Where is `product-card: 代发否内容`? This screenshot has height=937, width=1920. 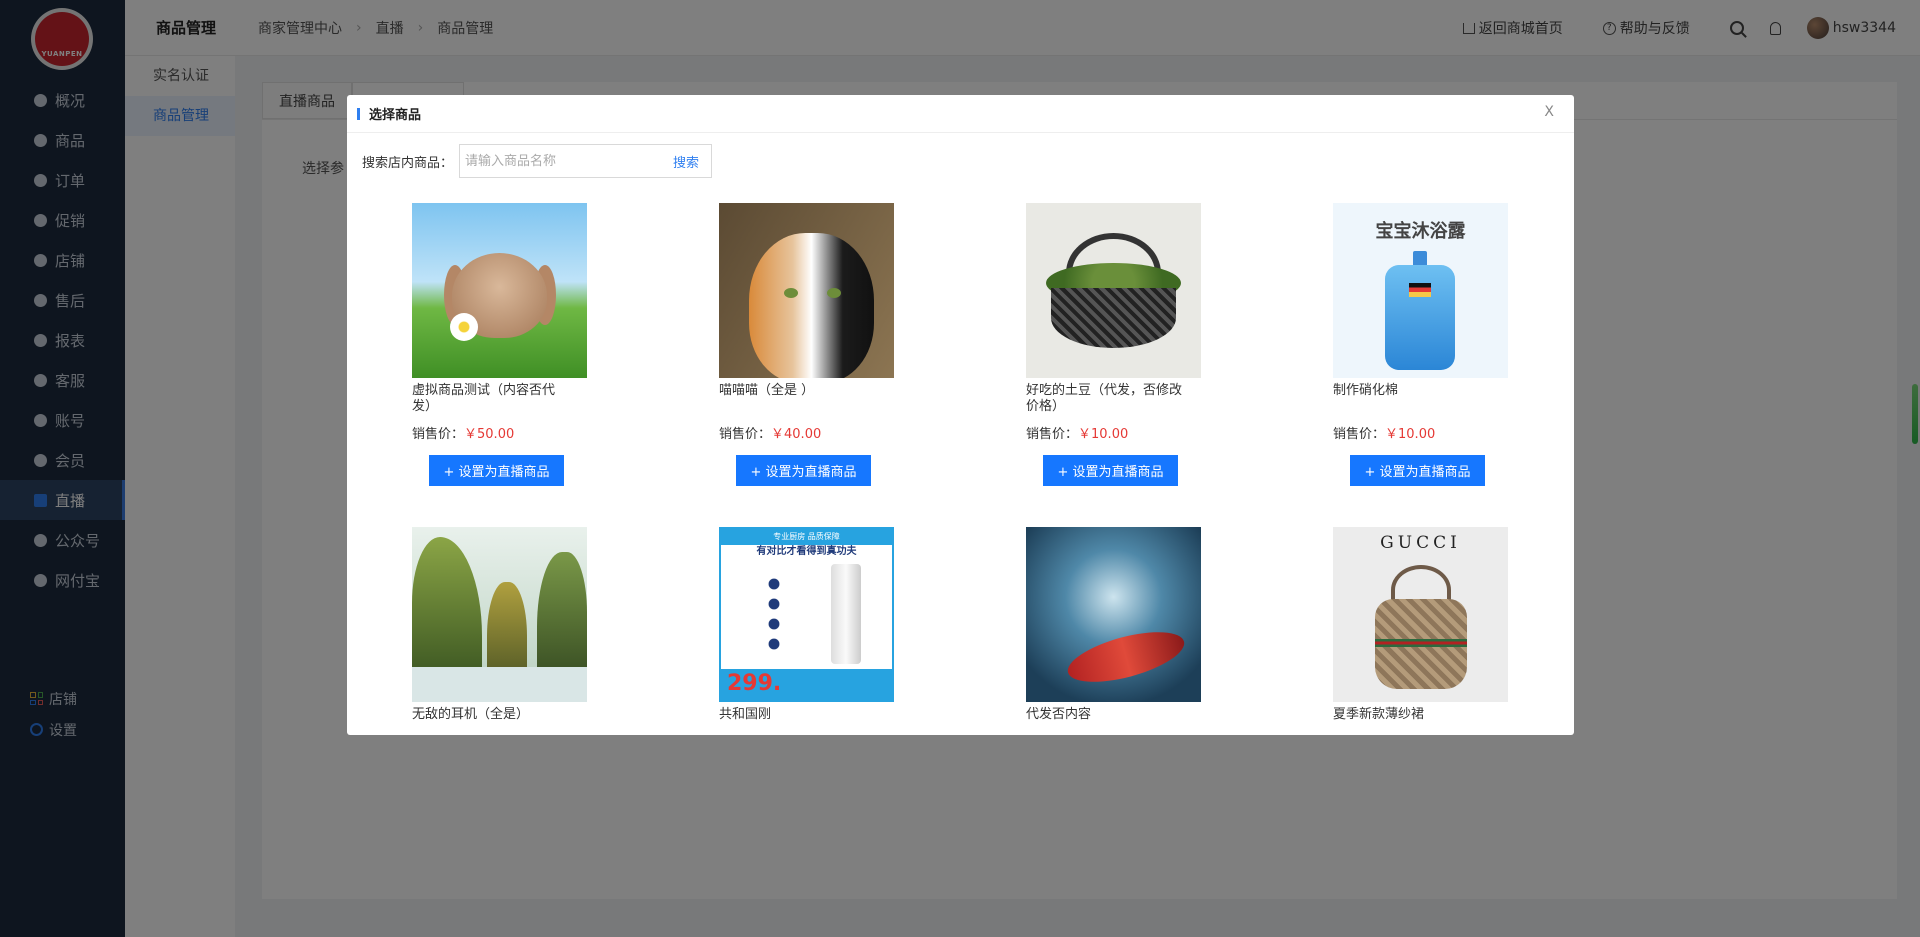
product-card: 代发否内容 is located at coordinates (1113, 631).